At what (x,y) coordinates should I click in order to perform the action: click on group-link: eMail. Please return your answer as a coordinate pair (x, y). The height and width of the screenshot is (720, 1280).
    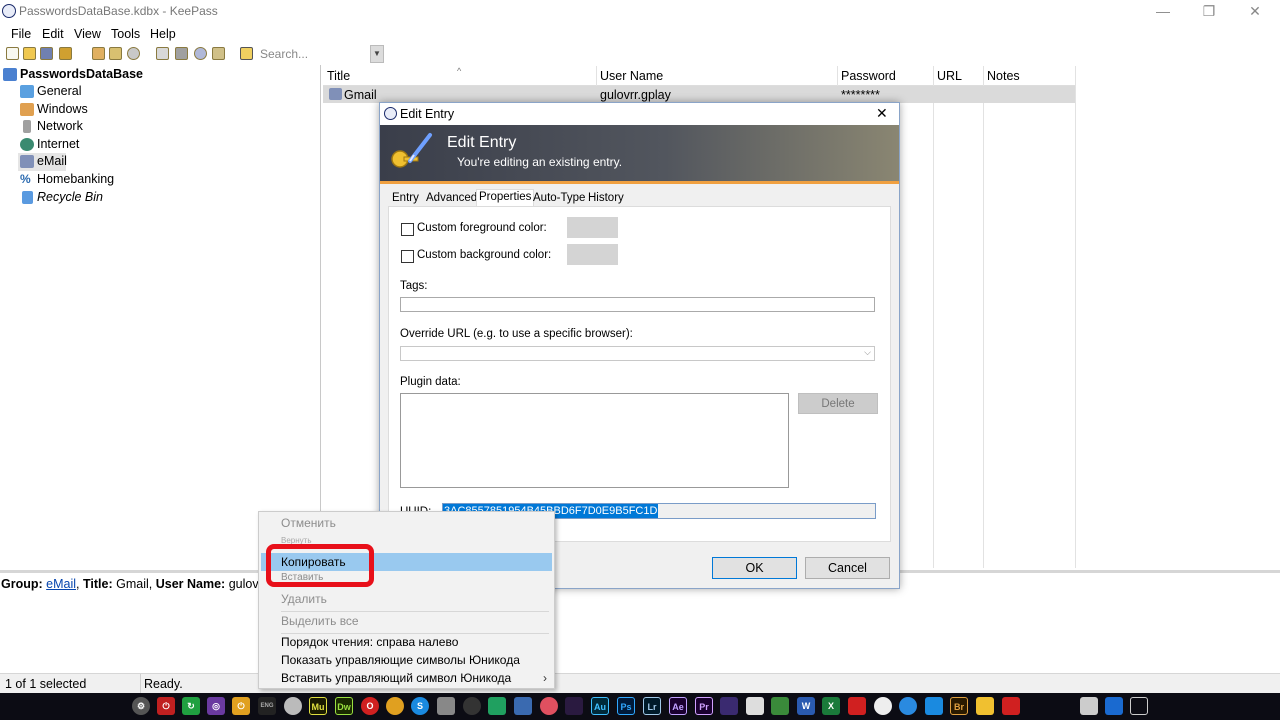
    Looking at the image, I should click on (61, 584).